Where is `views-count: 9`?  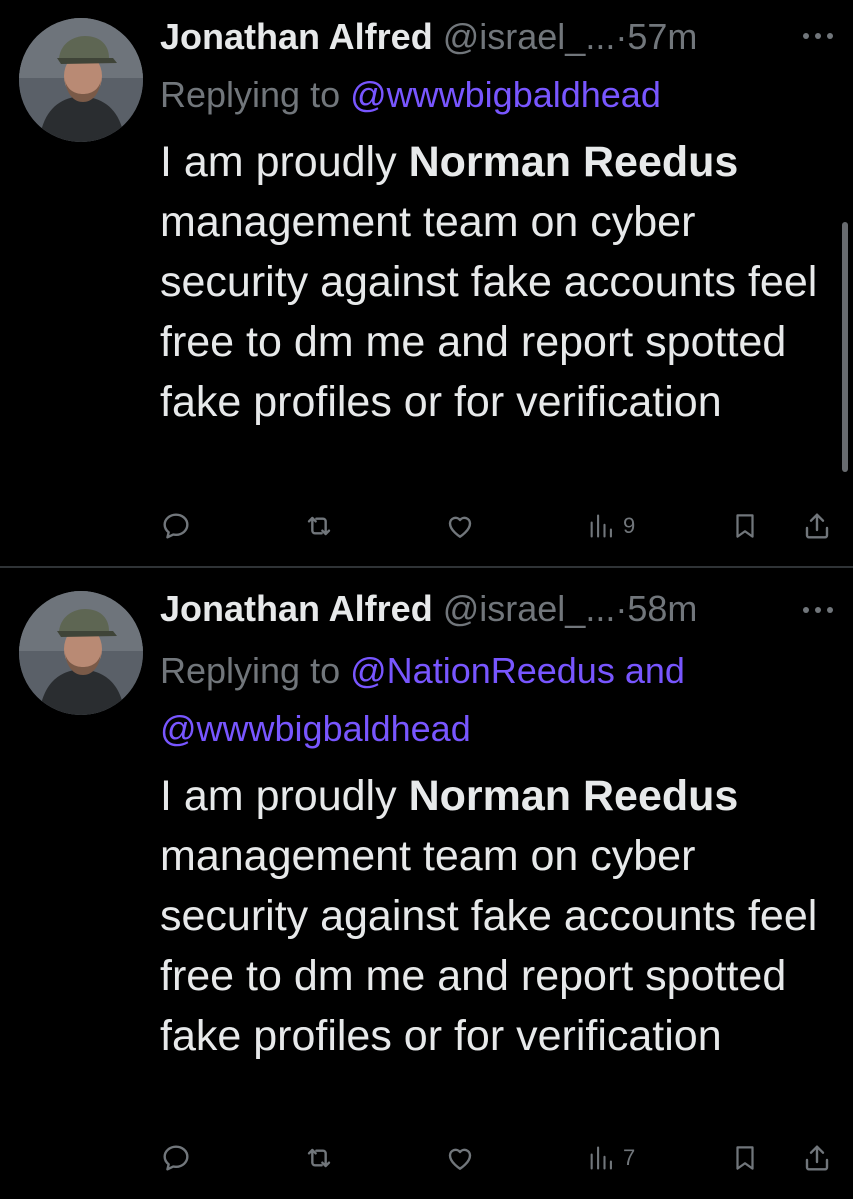 views-count: 9 is located at coordinates (629, 525).